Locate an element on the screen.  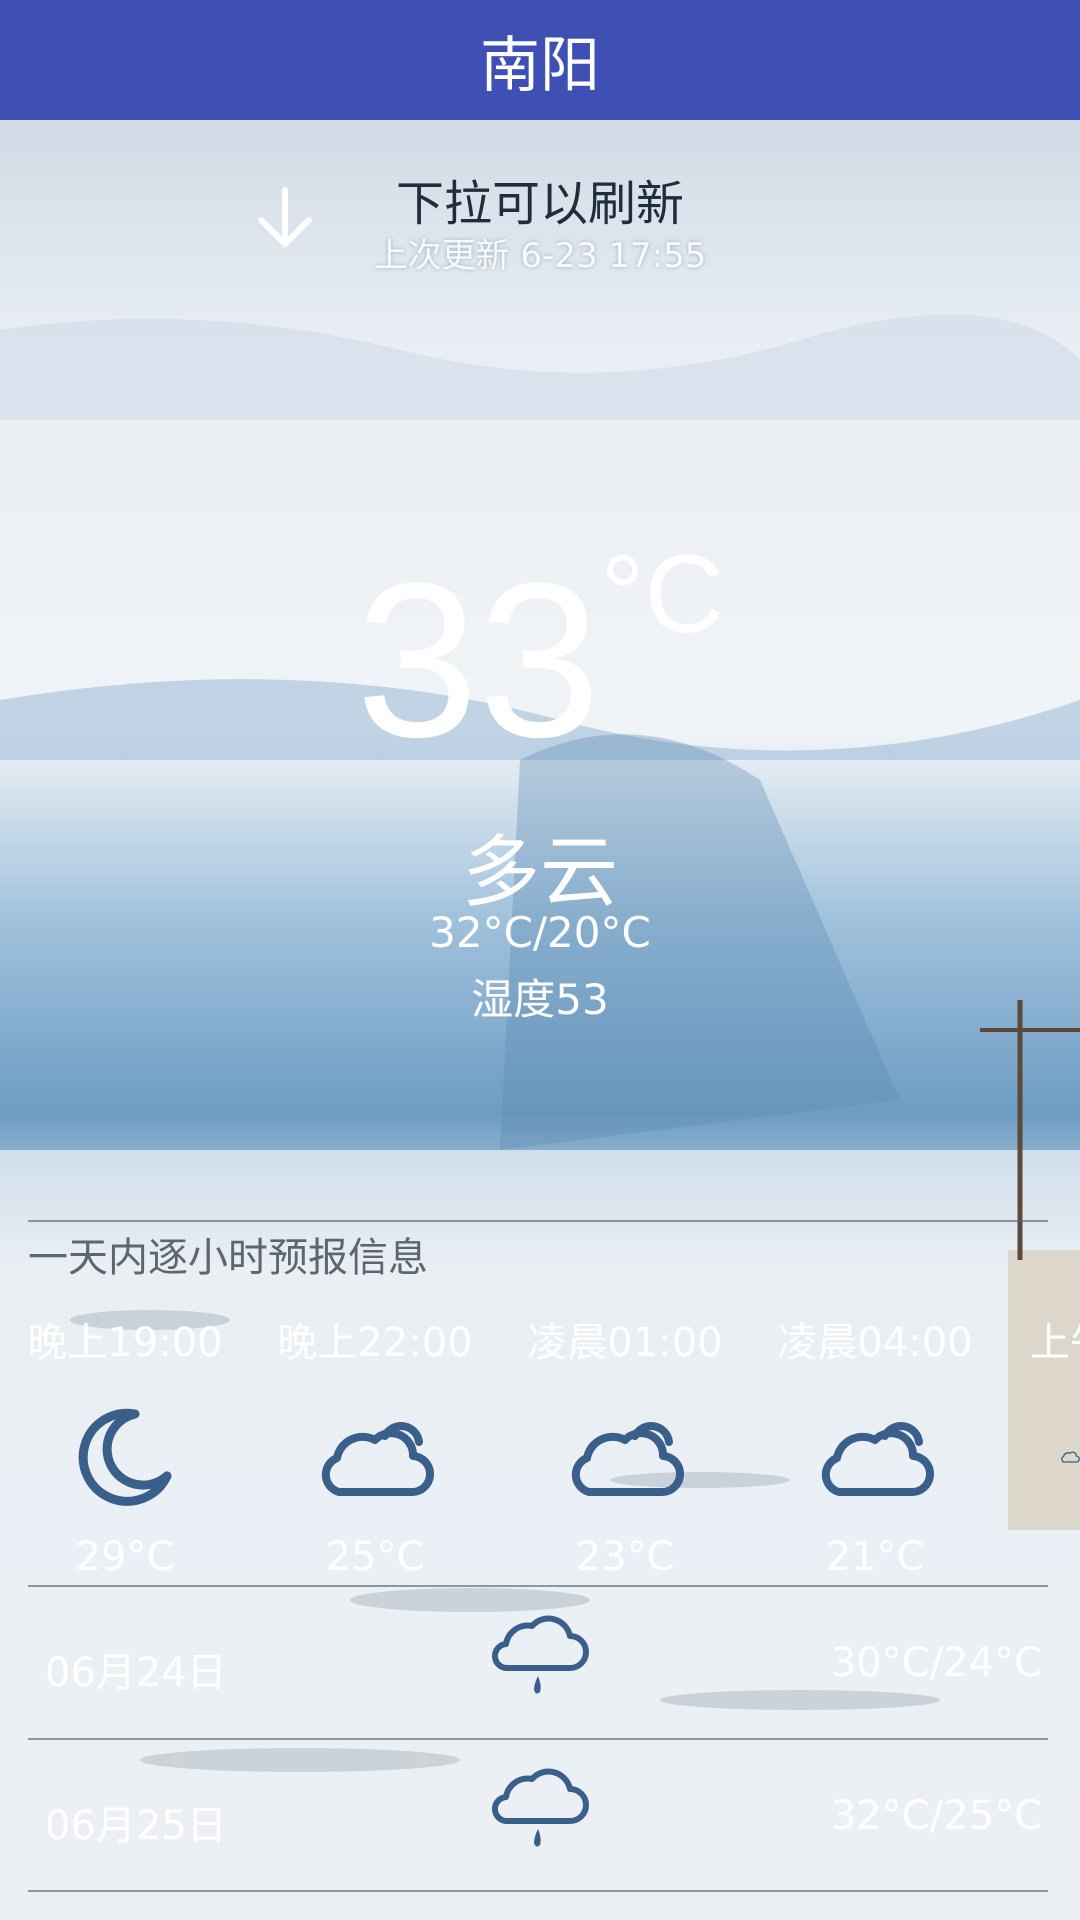
last-update-text: 上次更新 6-23 17:55 is located at coordinates (540, 256).